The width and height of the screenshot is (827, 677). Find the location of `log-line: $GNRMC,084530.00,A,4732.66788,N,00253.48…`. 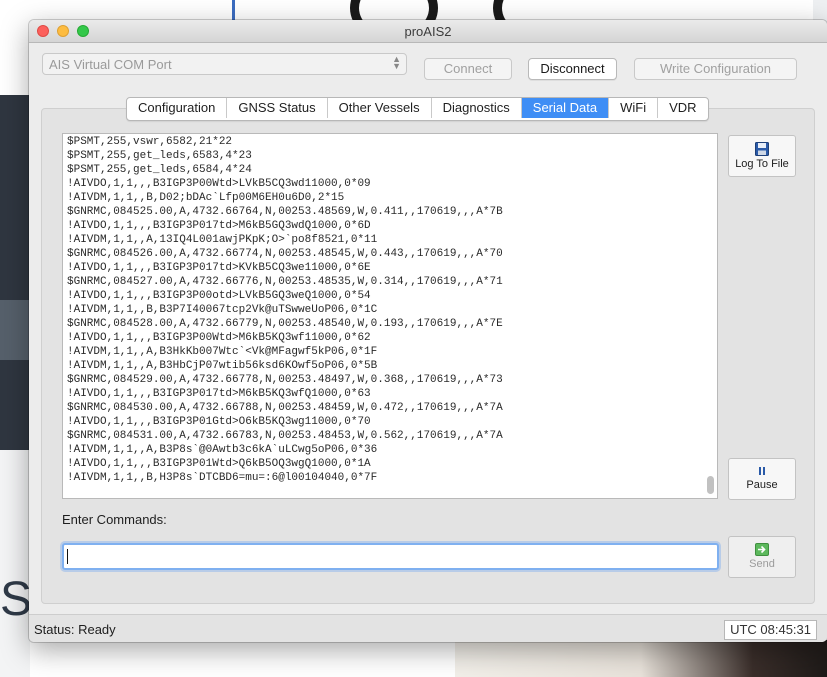

log-line: $GNRMC,084530.00,A,4732.66788,N,00253.48… is located at coordinates (285, 408).